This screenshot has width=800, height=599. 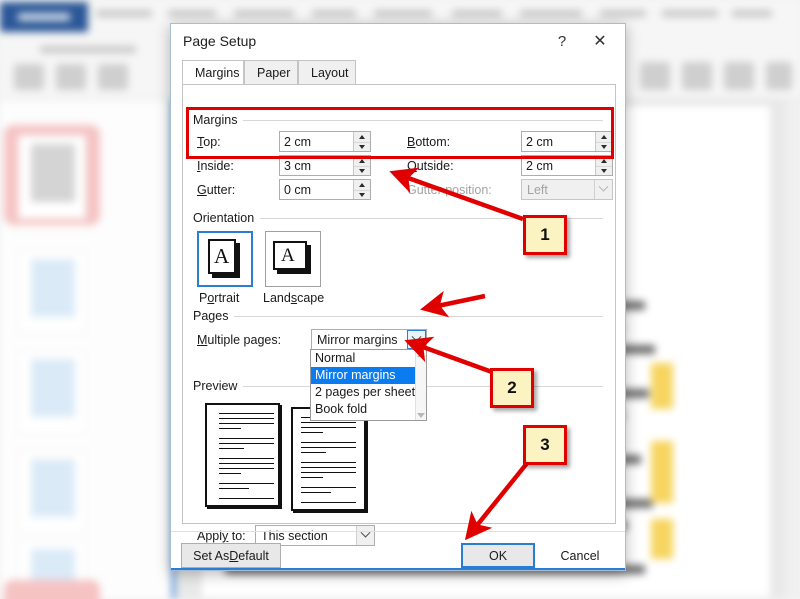 What do you see at coordinates (398, 569) in the screenshot?
I see `dialog-accent-line` at bounding box center [398, 569].